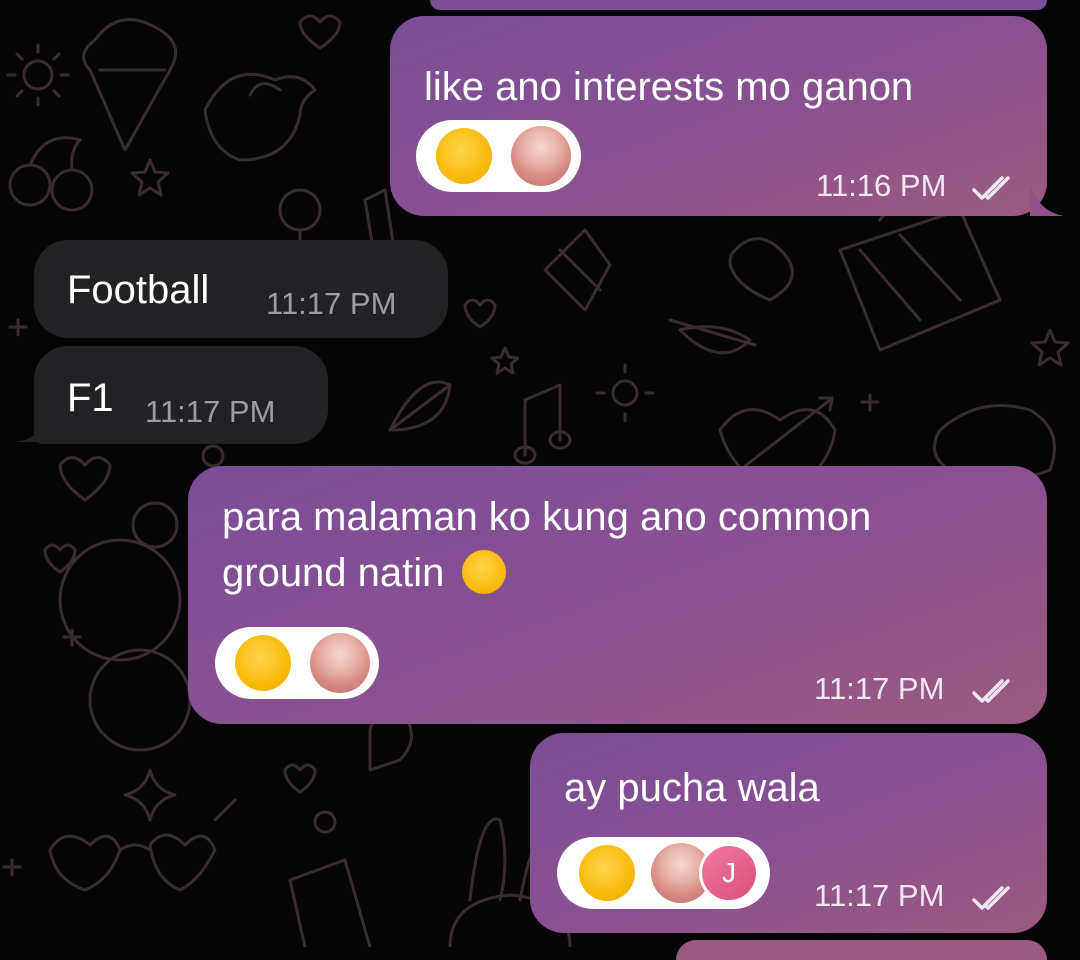 The image size is (1080, 960). What do you see at coordinates (260, 117) in the screenshot?
I see `bird-doodle` at bounding box center [260, 117].